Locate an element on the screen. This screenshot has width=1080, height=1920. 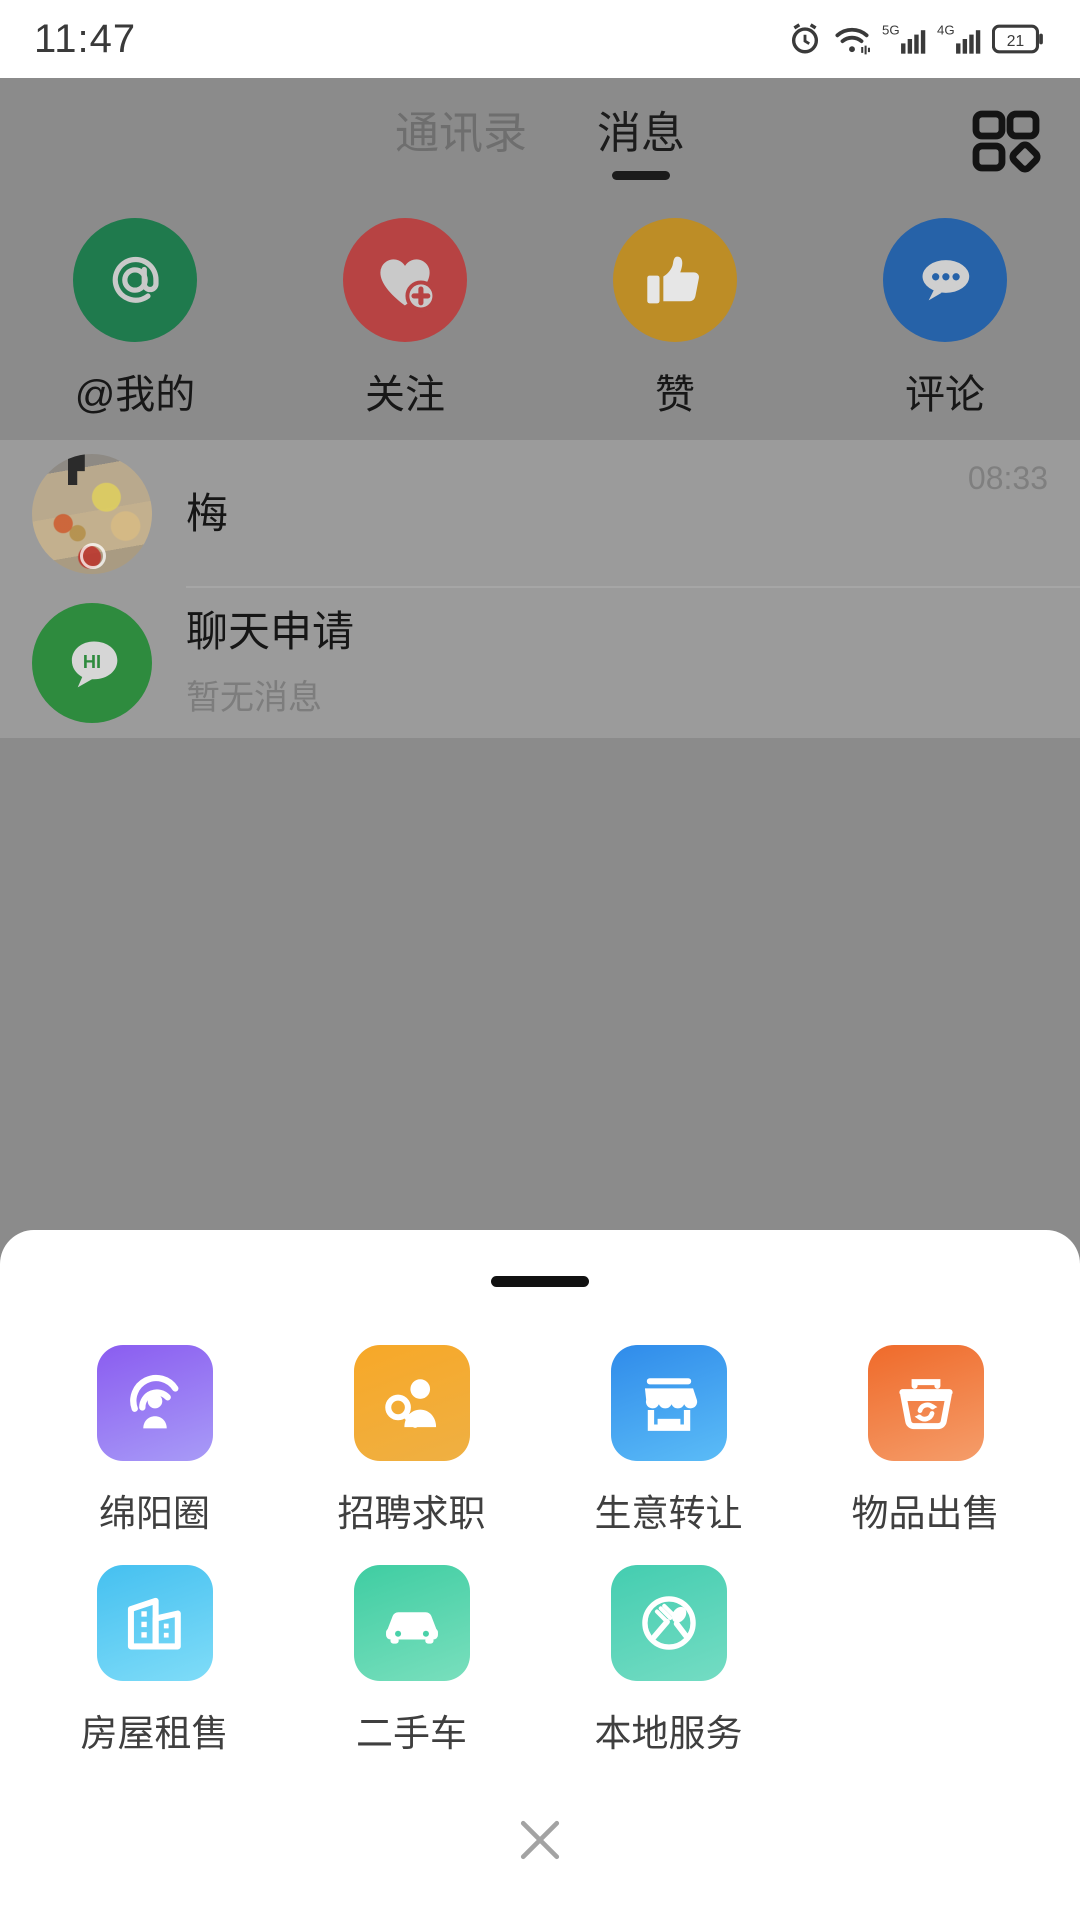
battery-icon: 21 is located at coordinates (1017, 39).